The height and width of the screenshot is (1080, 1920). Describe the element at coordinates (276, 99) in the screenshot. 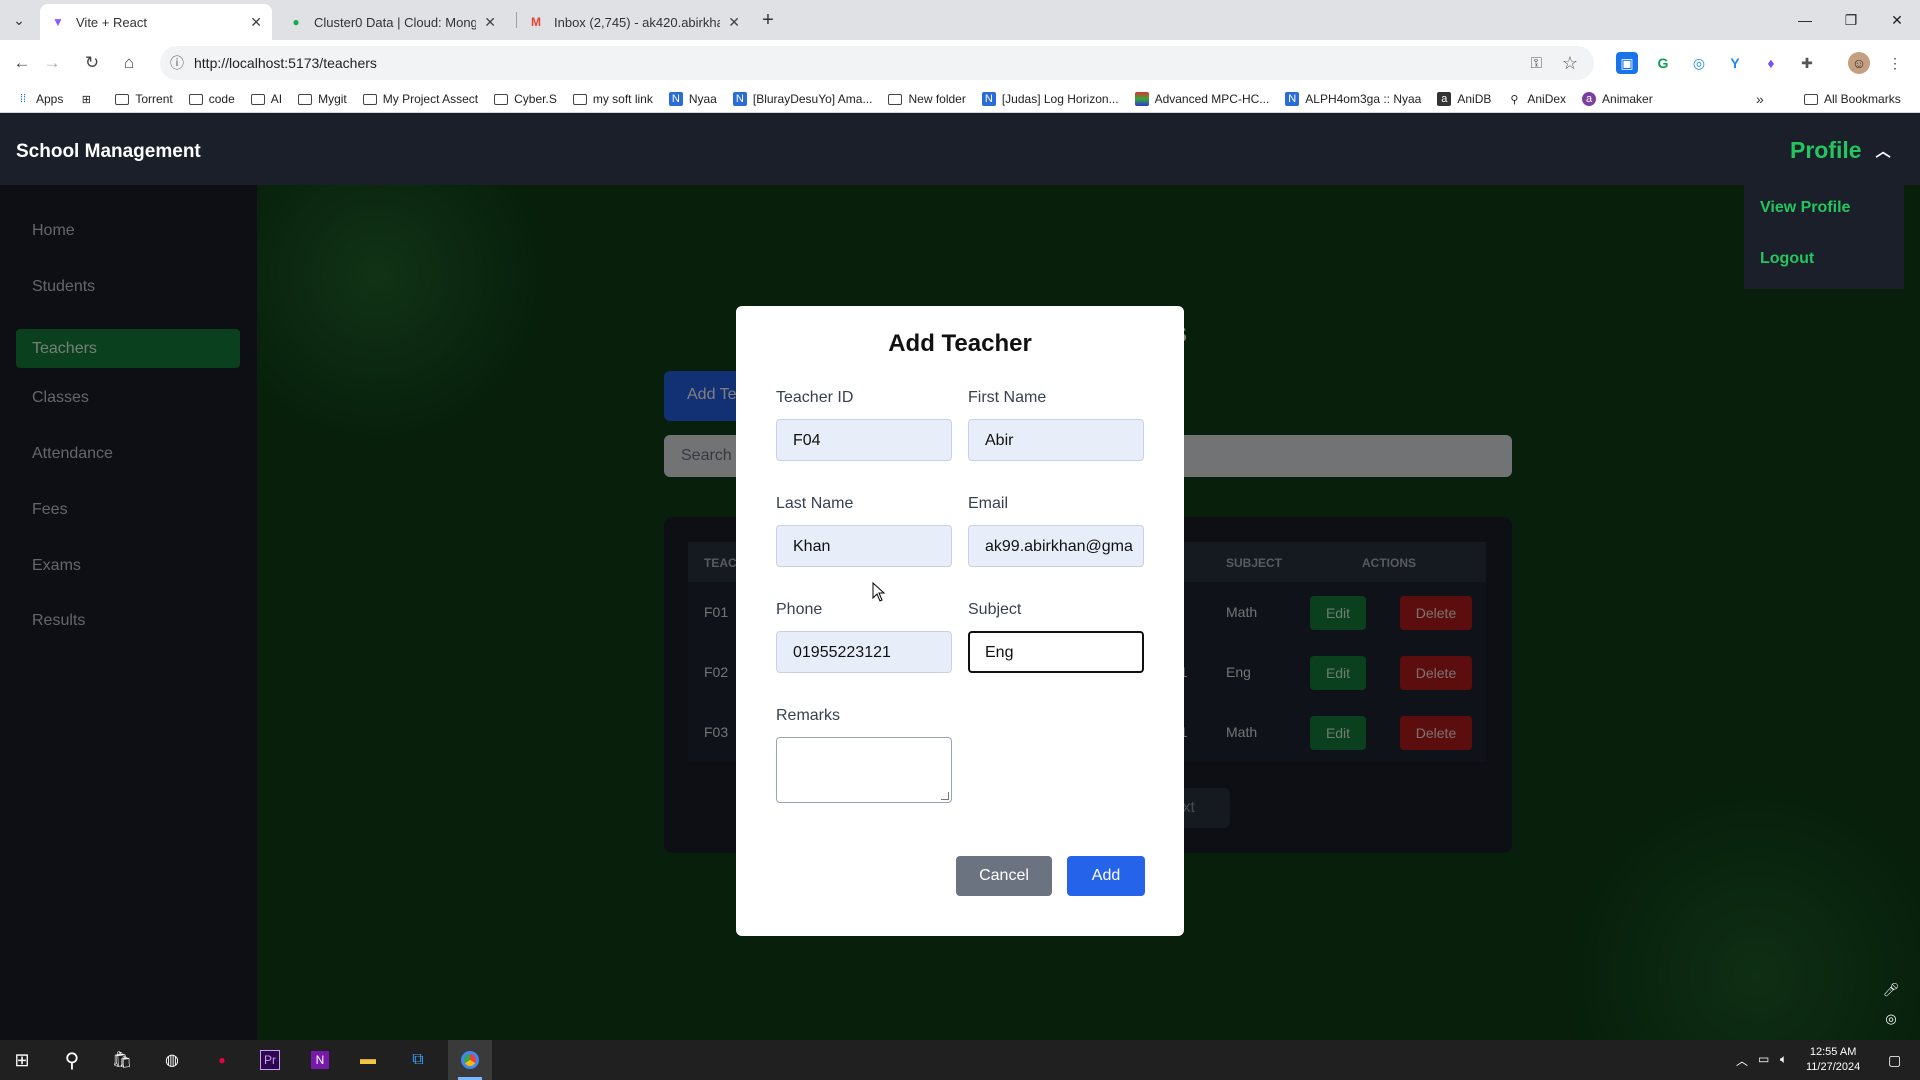

I see `bookmark-label: AI` at that location.